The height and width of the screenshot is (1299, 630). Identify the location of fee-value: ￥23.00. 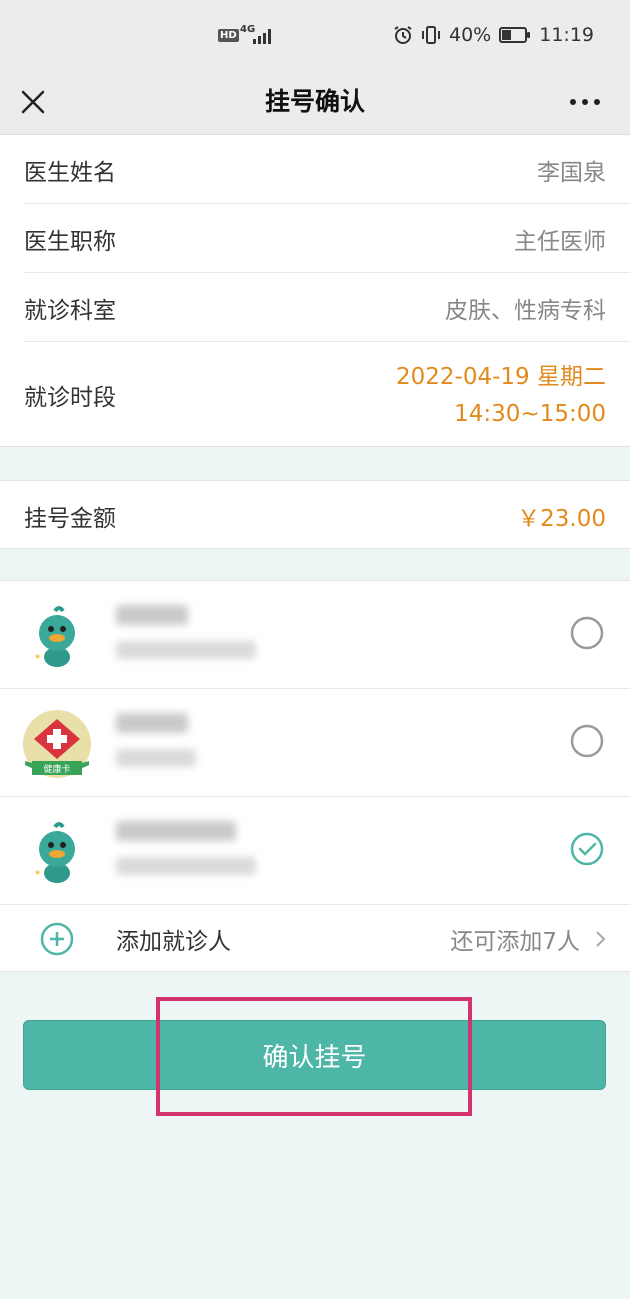
(561, 519).